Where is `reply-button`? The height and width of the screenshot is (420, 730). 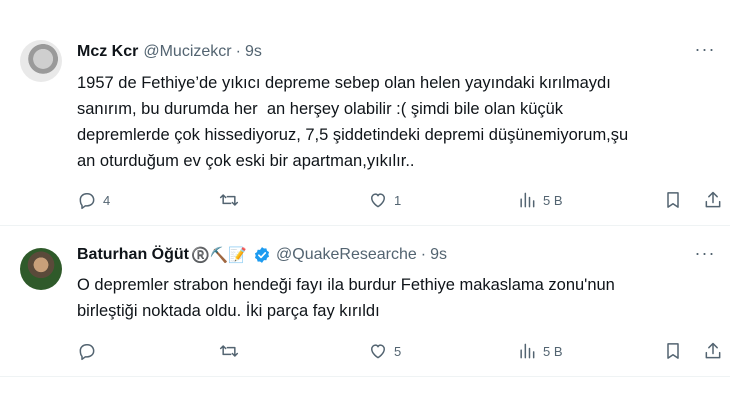
reply-button is located at coordinates (90, 351).